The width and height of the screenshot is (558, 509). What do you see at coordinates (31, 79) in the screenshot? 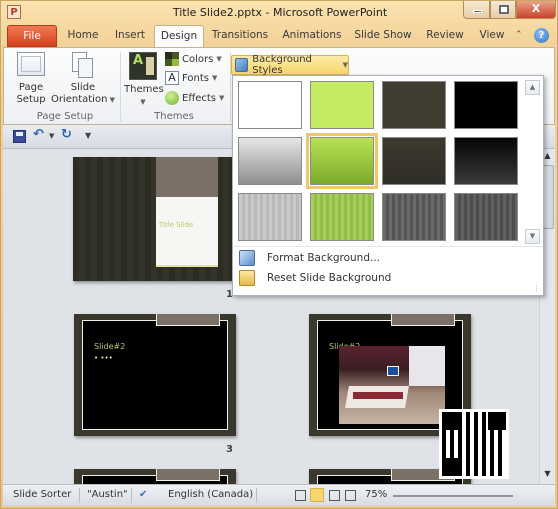
I see `page-setup-button: Page Setup` at bounding box center [31, 79].